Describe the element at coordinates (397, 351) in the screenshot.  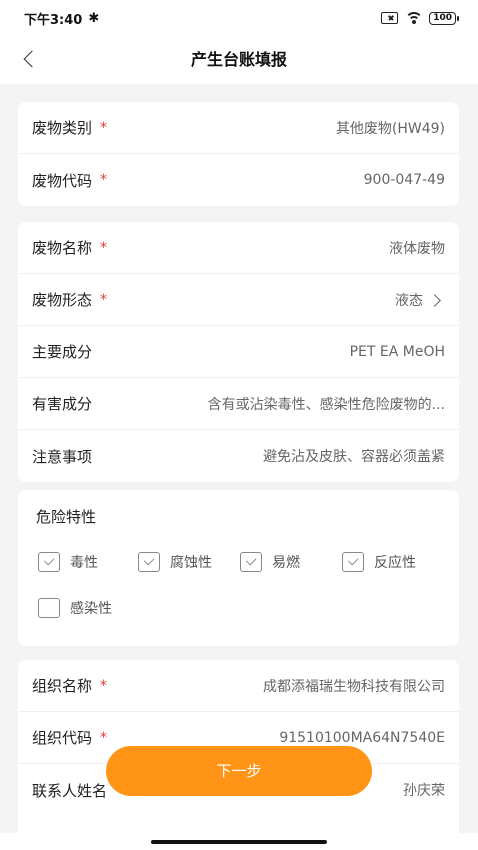
I see `field-value-main-component: PET EA MeOH` at that location.